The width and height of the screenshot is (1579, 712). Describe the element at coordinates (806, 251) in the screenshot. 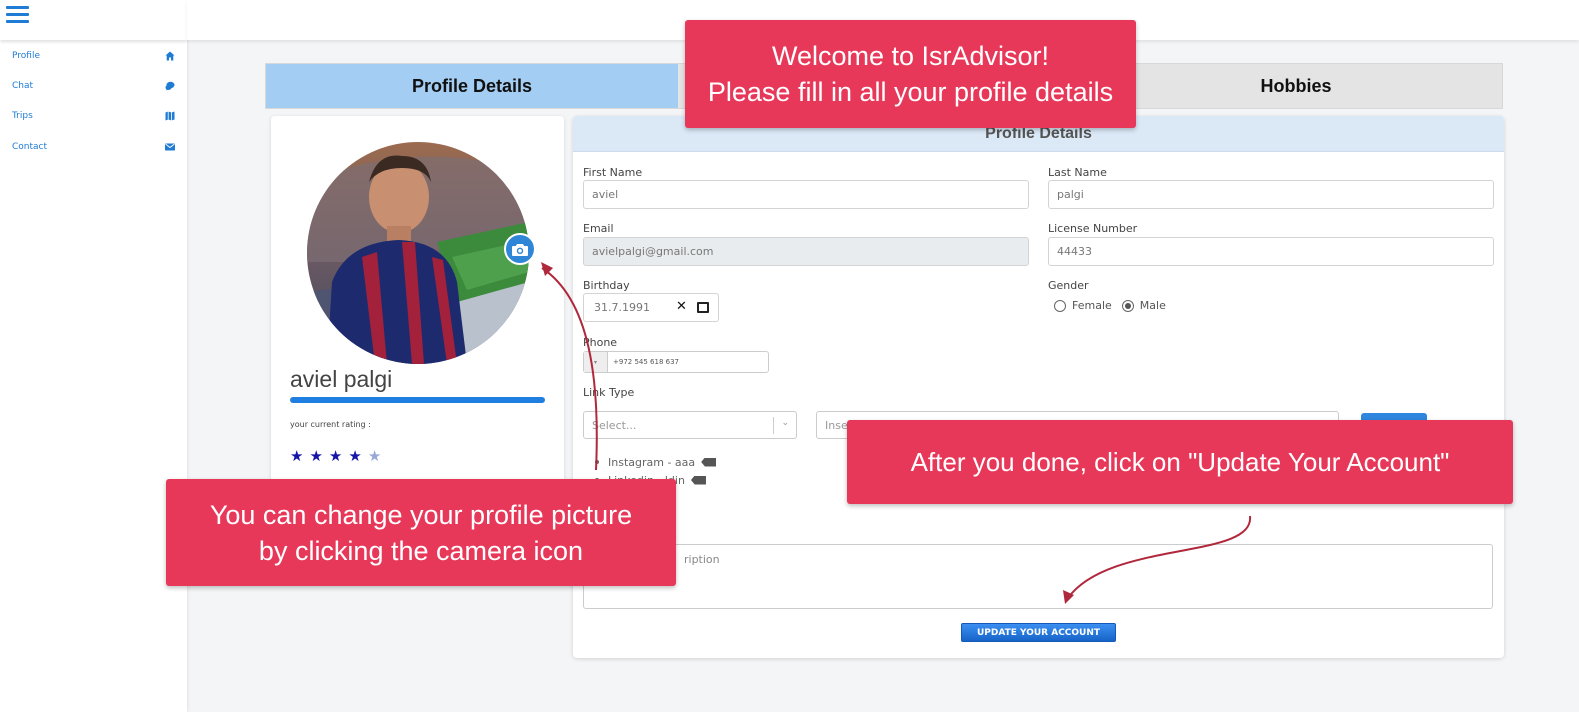

I see `email-input: avielpalgi@gmail.com` at that location.